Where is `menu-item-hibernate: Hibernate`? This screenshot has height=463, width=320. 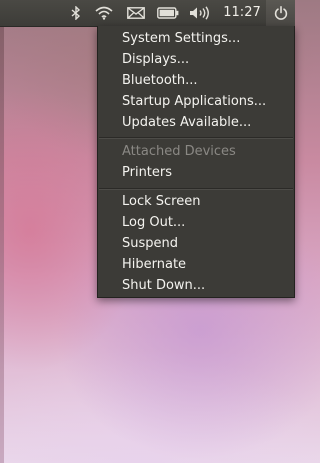
menu-item-hibernate: Hibernate is located at coordinates (154, 265).